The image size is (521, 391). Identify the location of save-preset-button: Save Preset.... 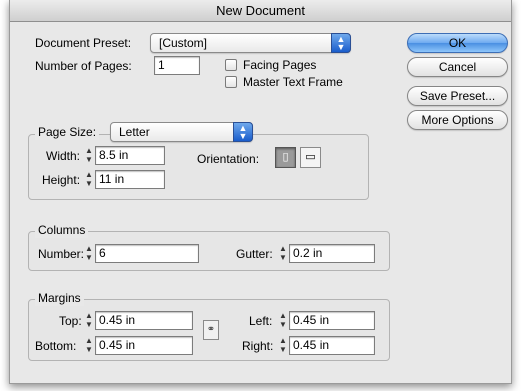
(457, 96).